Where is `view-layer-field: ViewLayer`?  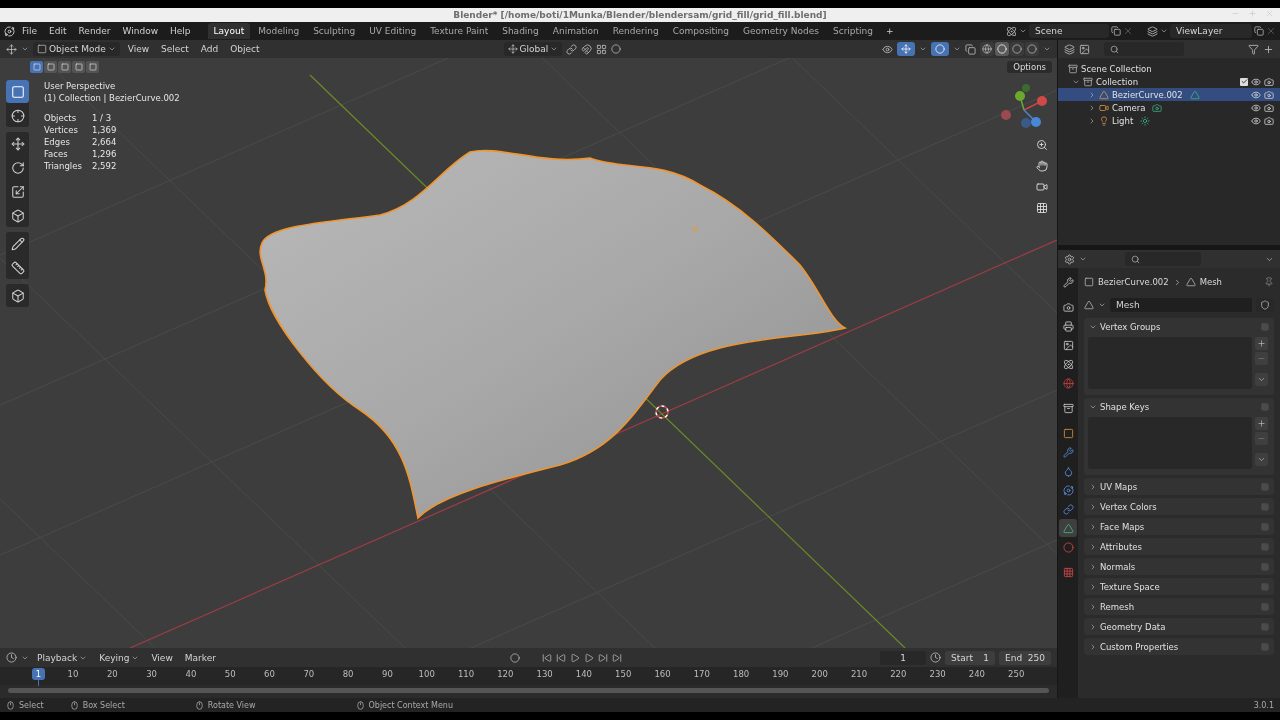 view-layer-field: ViewLayer is located at coordinates (1211, 31).